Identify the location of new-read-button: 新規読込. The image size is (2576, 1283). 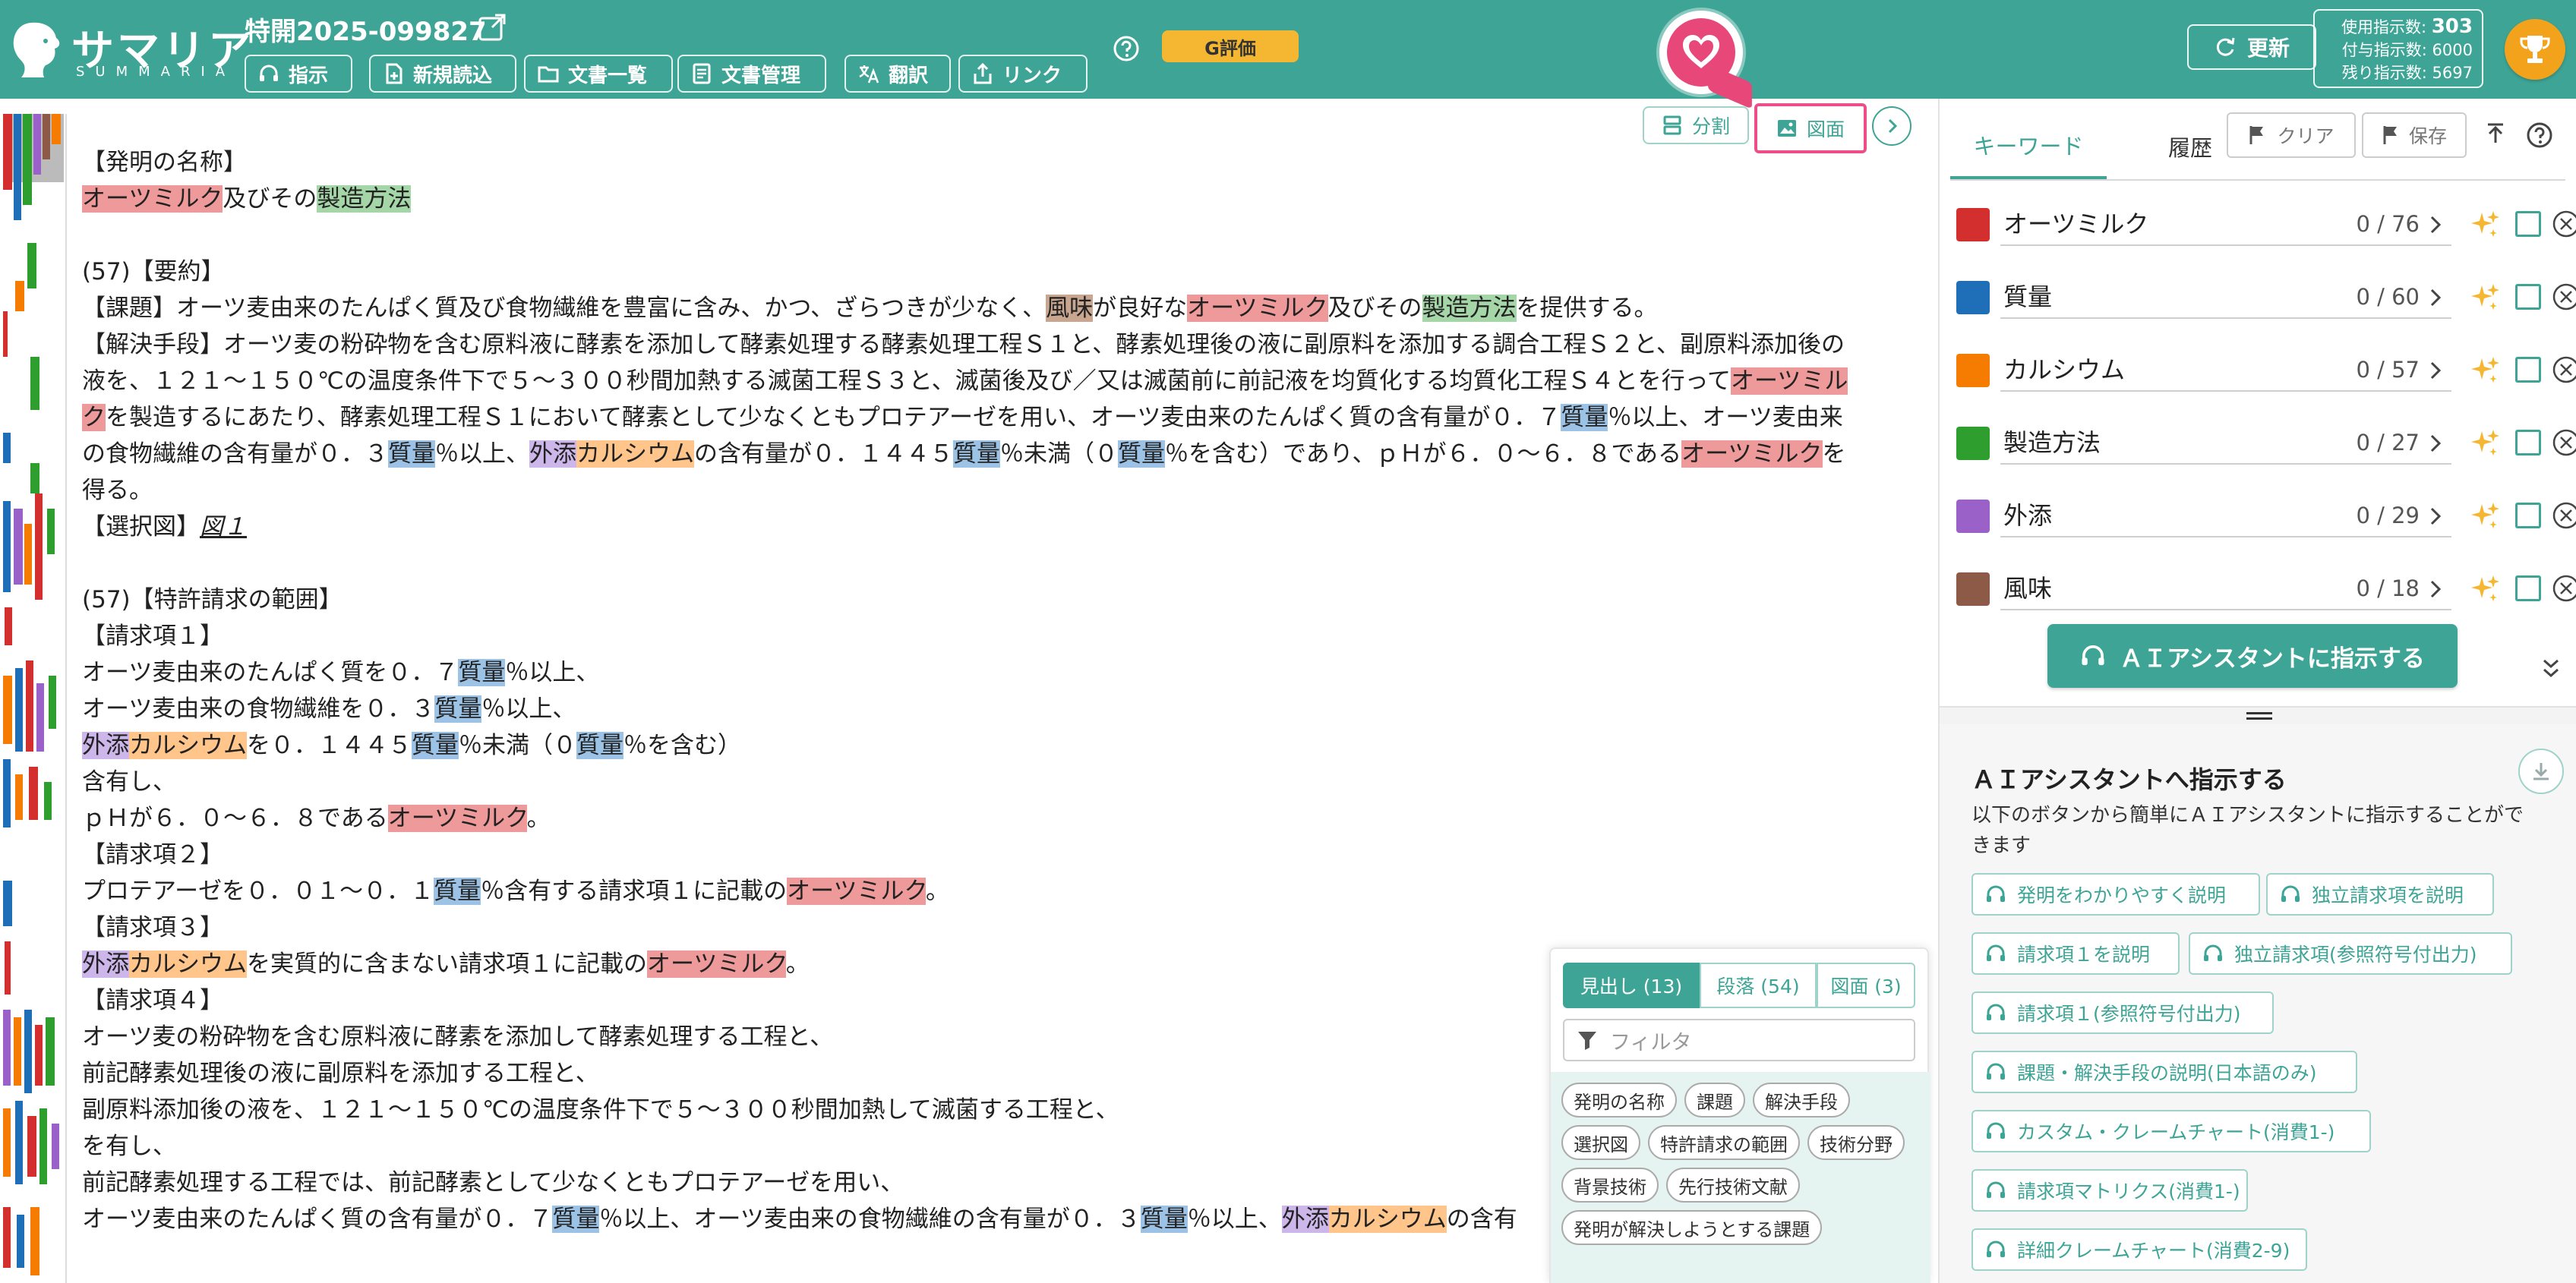
(442, 74).